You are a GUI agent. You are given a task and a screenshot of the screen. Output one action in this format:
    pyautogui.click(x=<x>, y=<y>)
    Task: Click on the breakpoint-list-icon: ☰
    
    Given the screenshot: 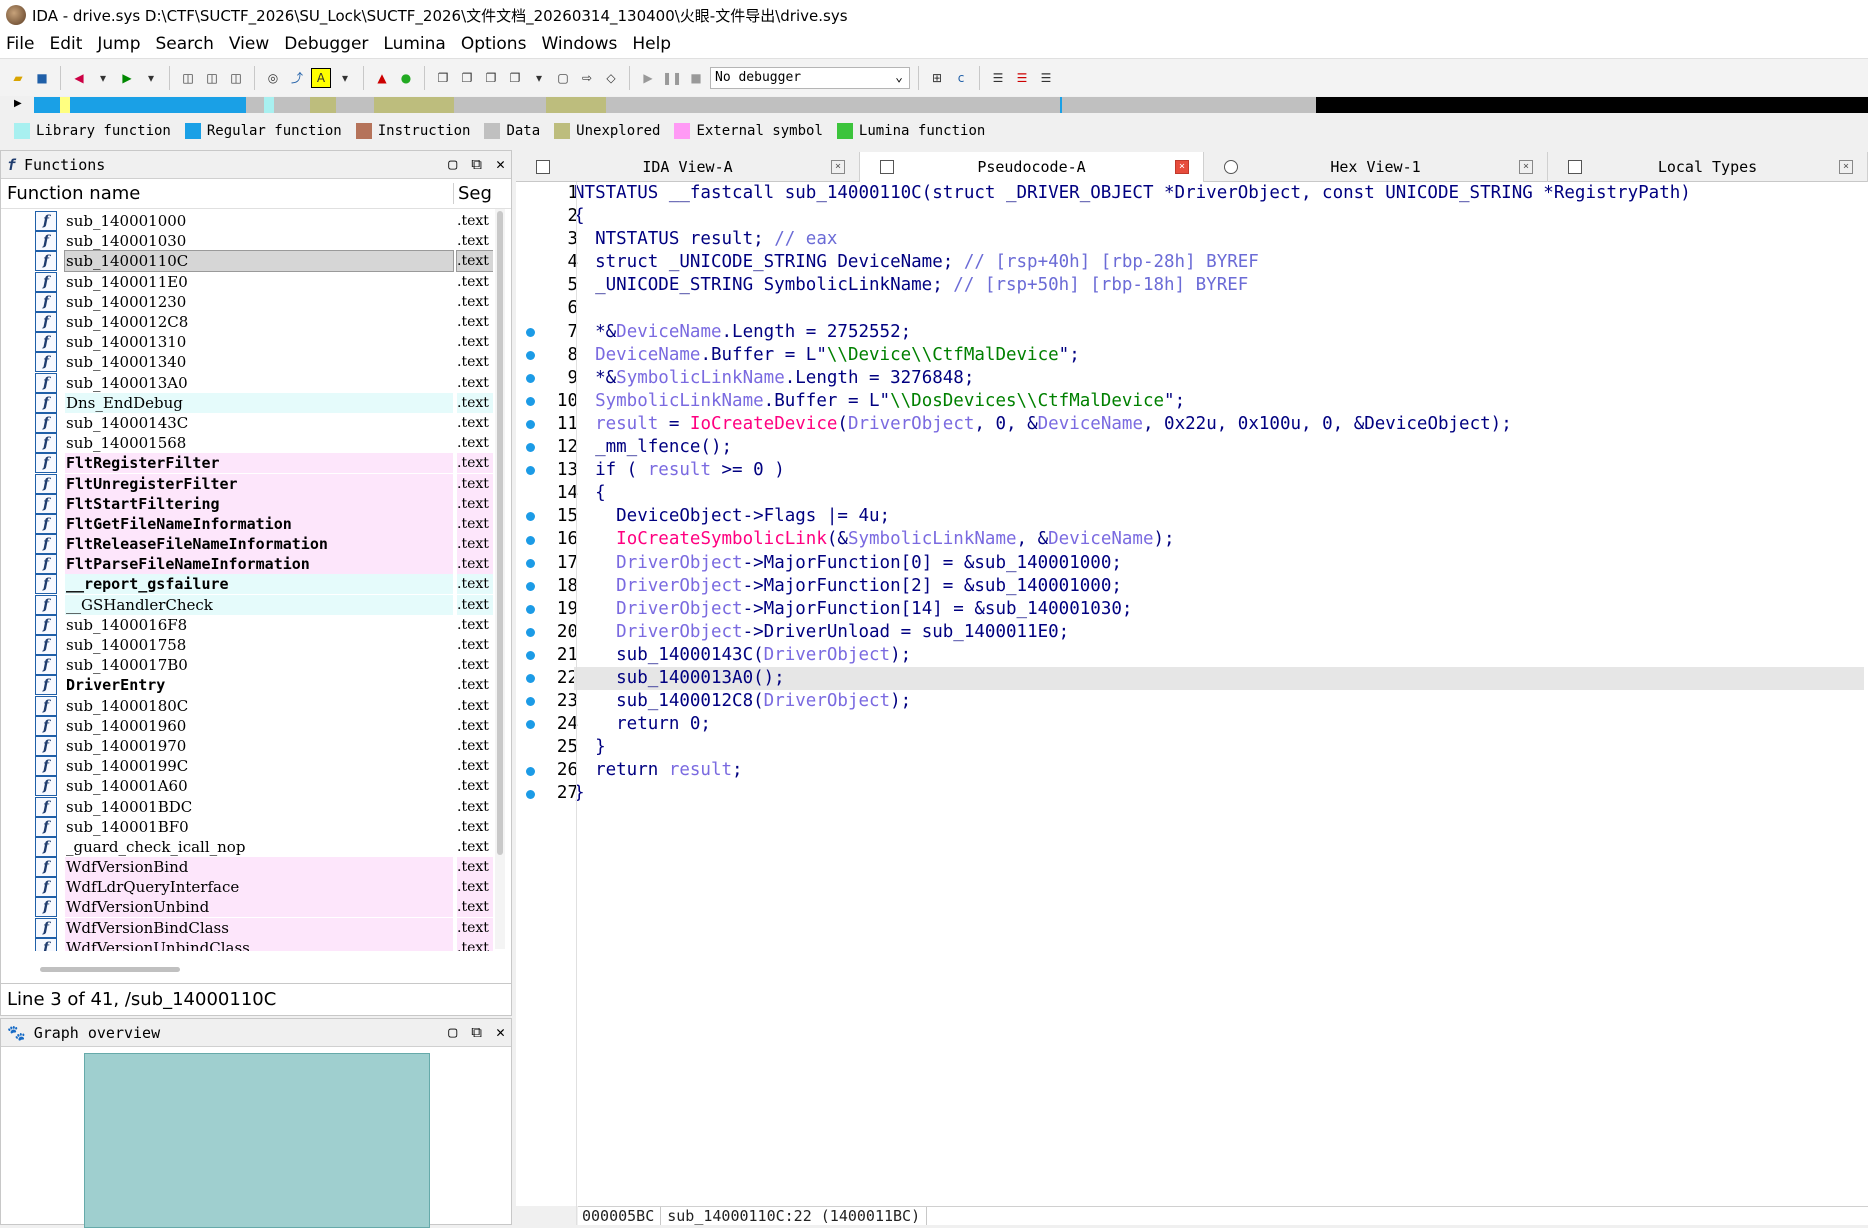 What is the action you would take?
    pyautogui.click(x=1046, y=78)
    